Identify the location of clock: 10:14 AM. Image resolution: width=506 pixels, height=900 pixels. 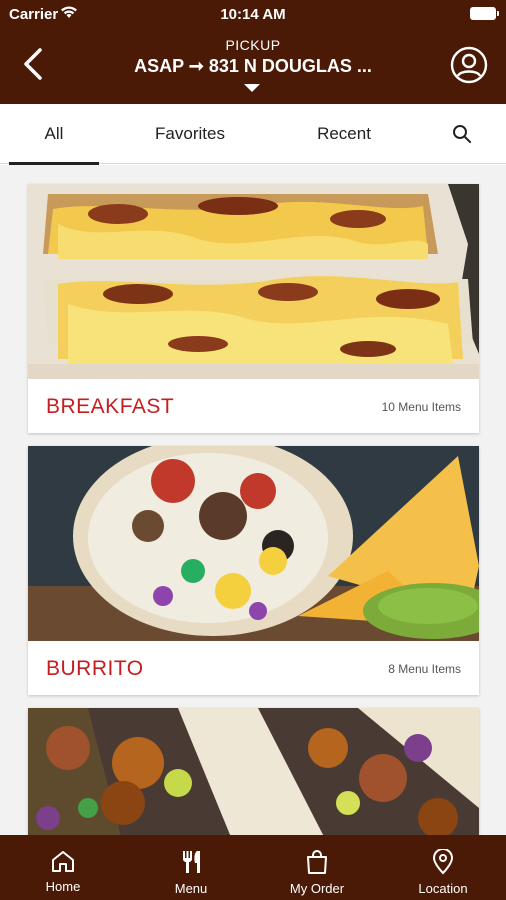
(253, 14).